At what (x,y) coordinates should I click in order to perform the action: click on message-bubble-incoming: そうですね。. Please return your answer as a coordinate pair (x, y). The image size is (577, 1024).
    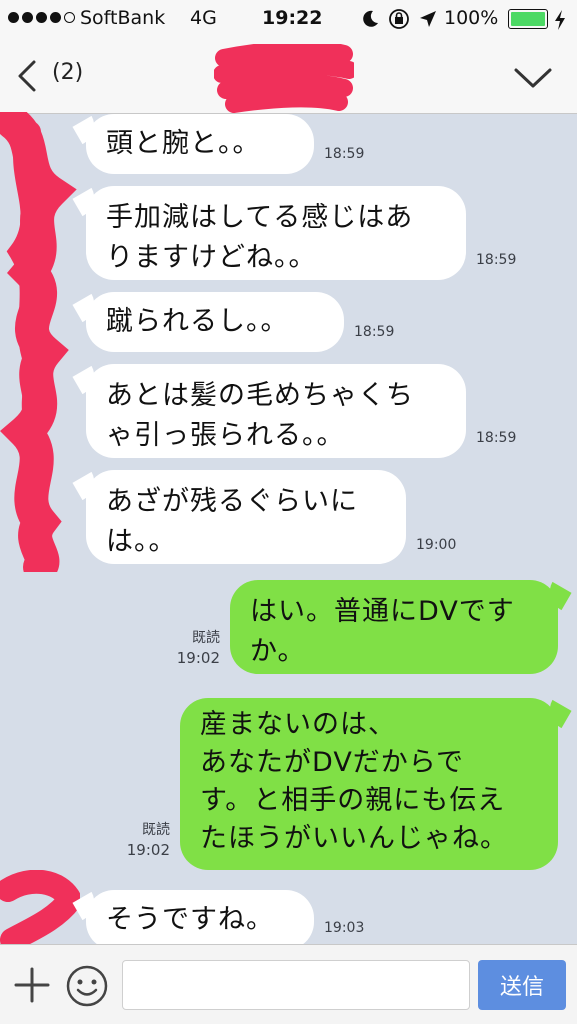
    Looking at the image, I should click on (200, 920).